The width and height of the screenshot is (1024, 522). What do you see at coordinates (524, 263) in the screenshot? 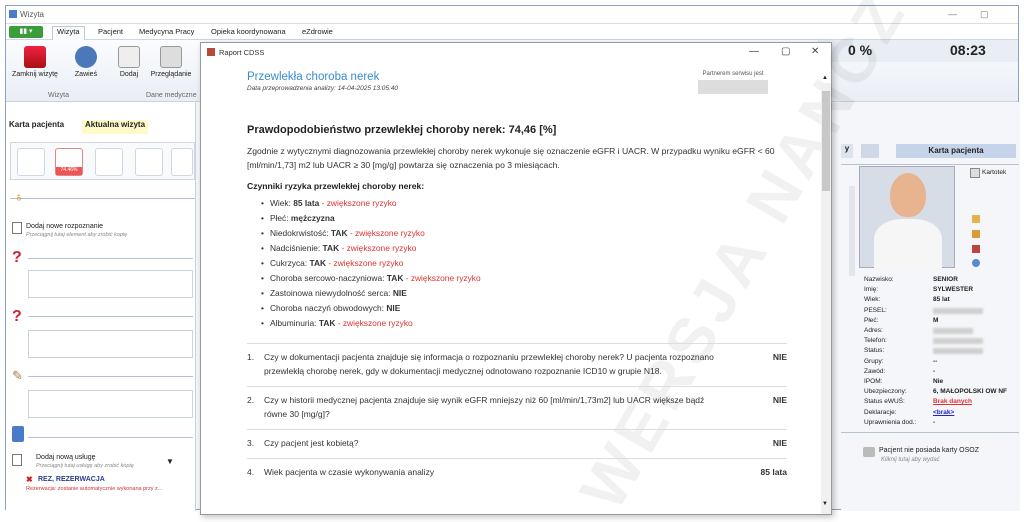
I see `risk-factor-item: Cukrzyca: TAK - zwiększone ryzyko` at bounding box center [524, 263].